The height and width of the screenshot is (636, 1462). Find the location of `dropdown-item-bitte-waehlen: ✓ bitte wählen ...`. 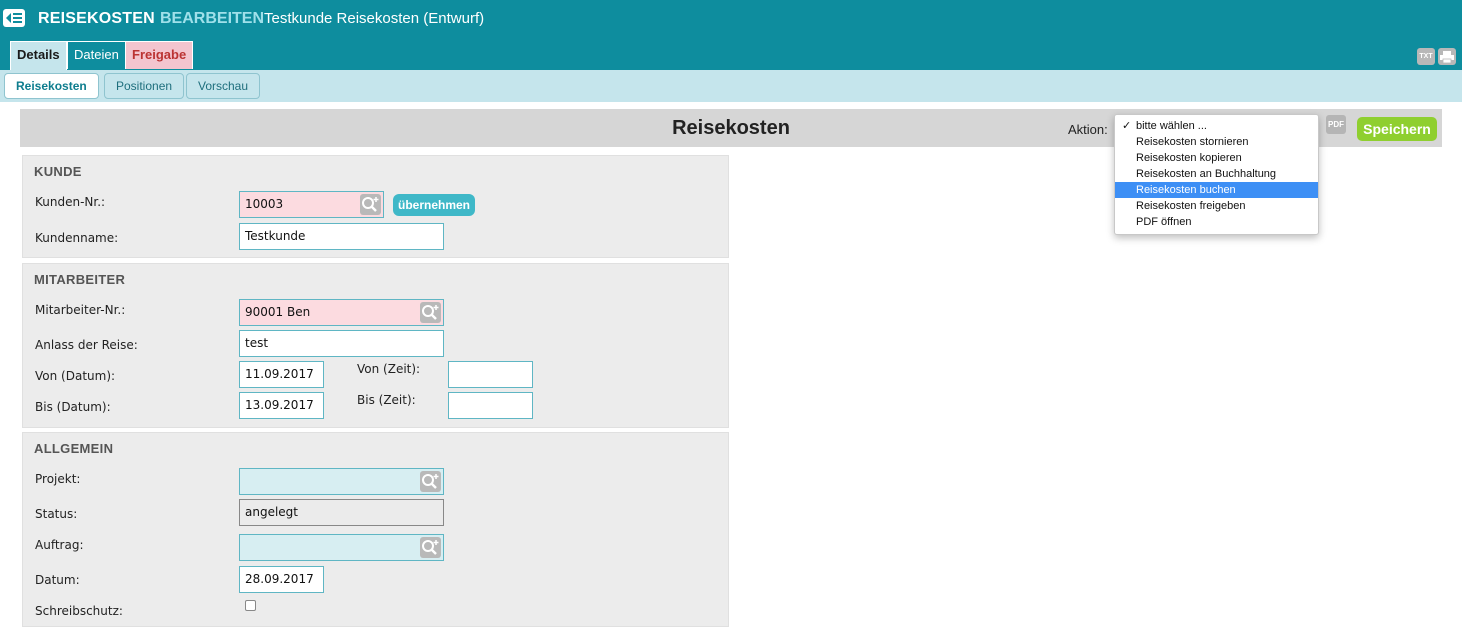

dropdown-item-bitte-waehlen: ✓ bitte wählen ... is located at coordinates (1216, 126).